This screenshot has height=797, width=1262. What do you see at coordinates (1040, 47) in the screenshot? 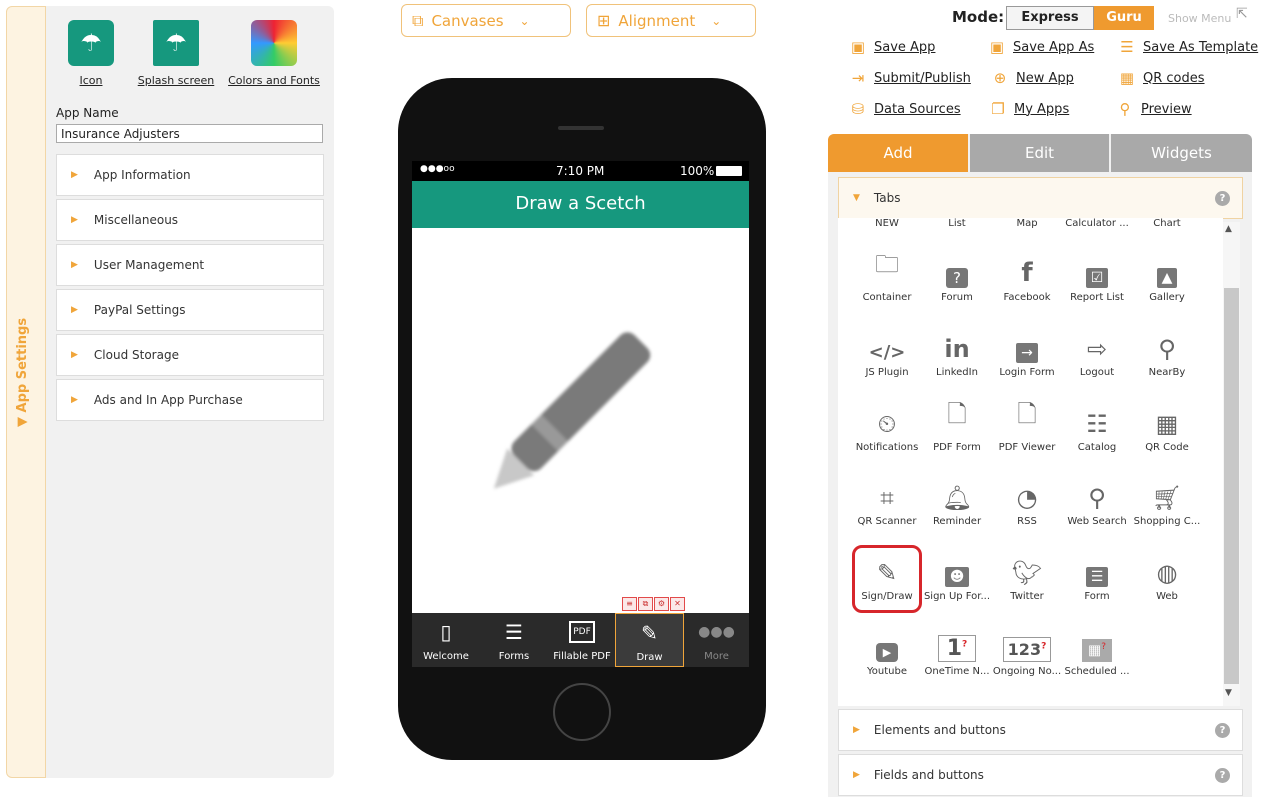
I see `save-app-as-link: ▣ Save App As` at bounding box center [1040, 47].